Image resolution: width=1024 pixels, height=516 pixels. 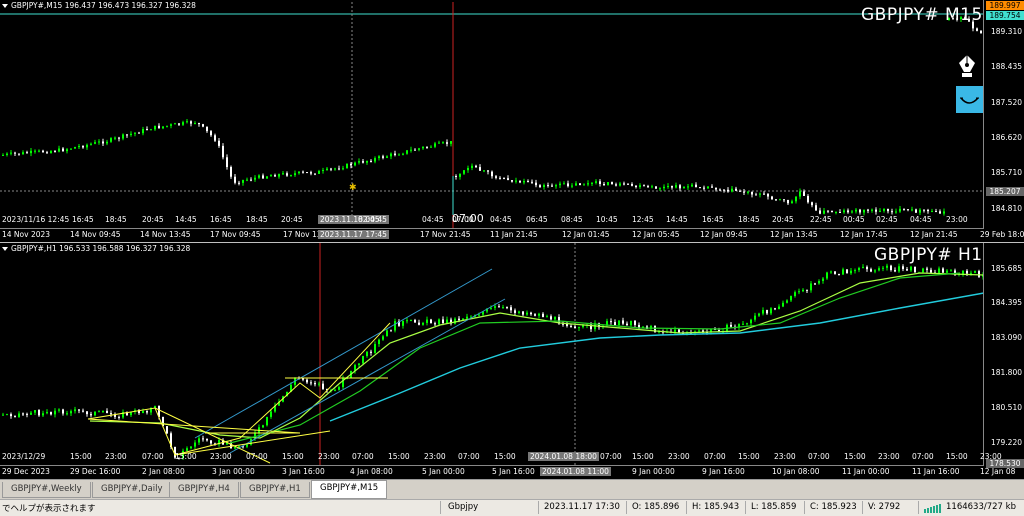 I want to click on time-label: 23:00, so click(x=221, y=456).